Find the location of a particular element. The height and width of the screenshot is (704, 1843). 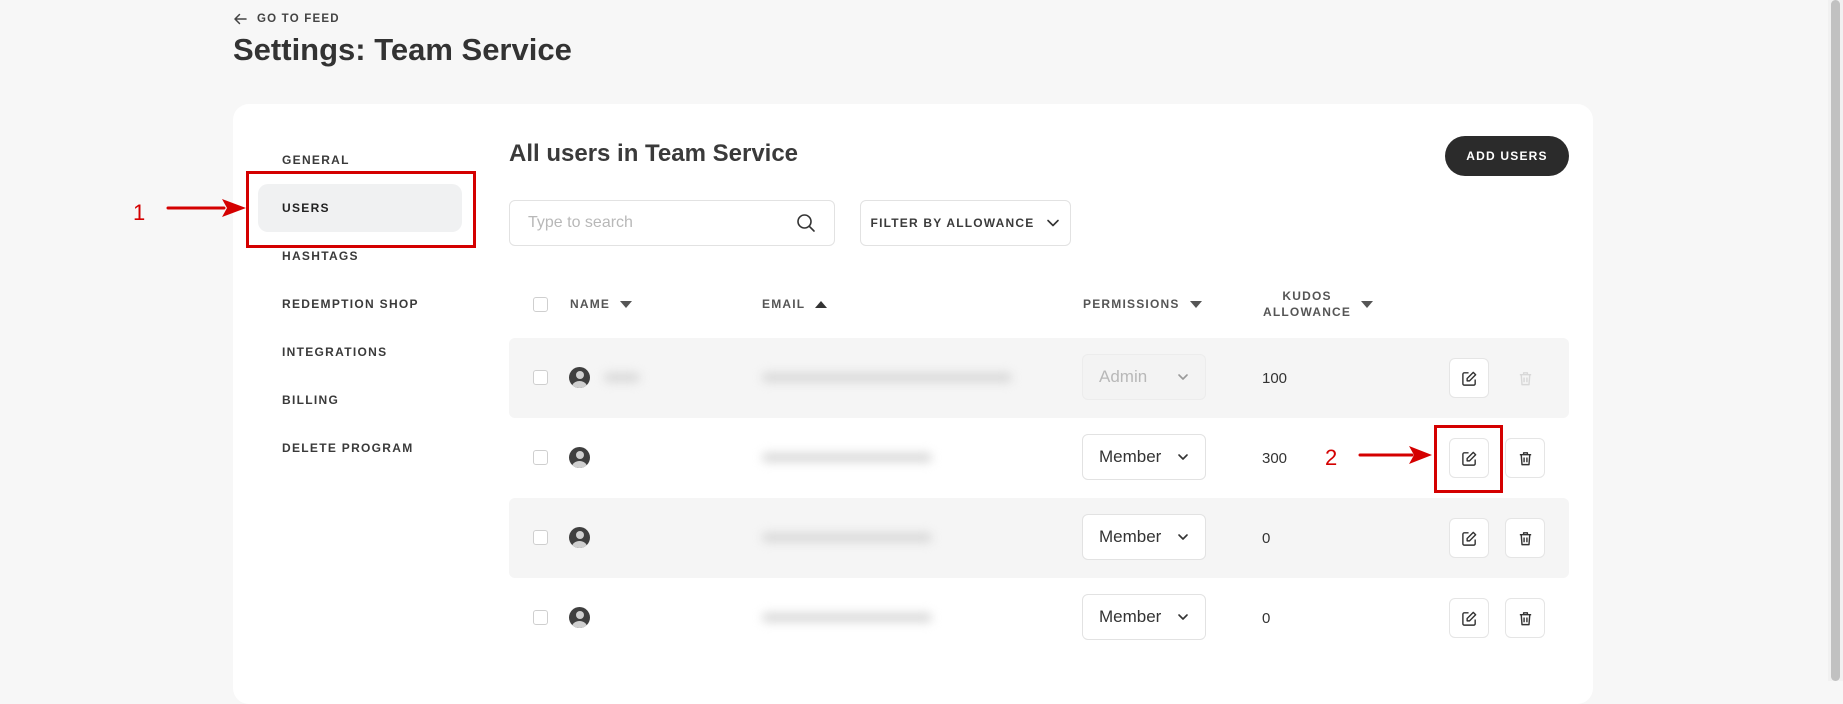

sort-up-icon is located at coordinates (821, 304).